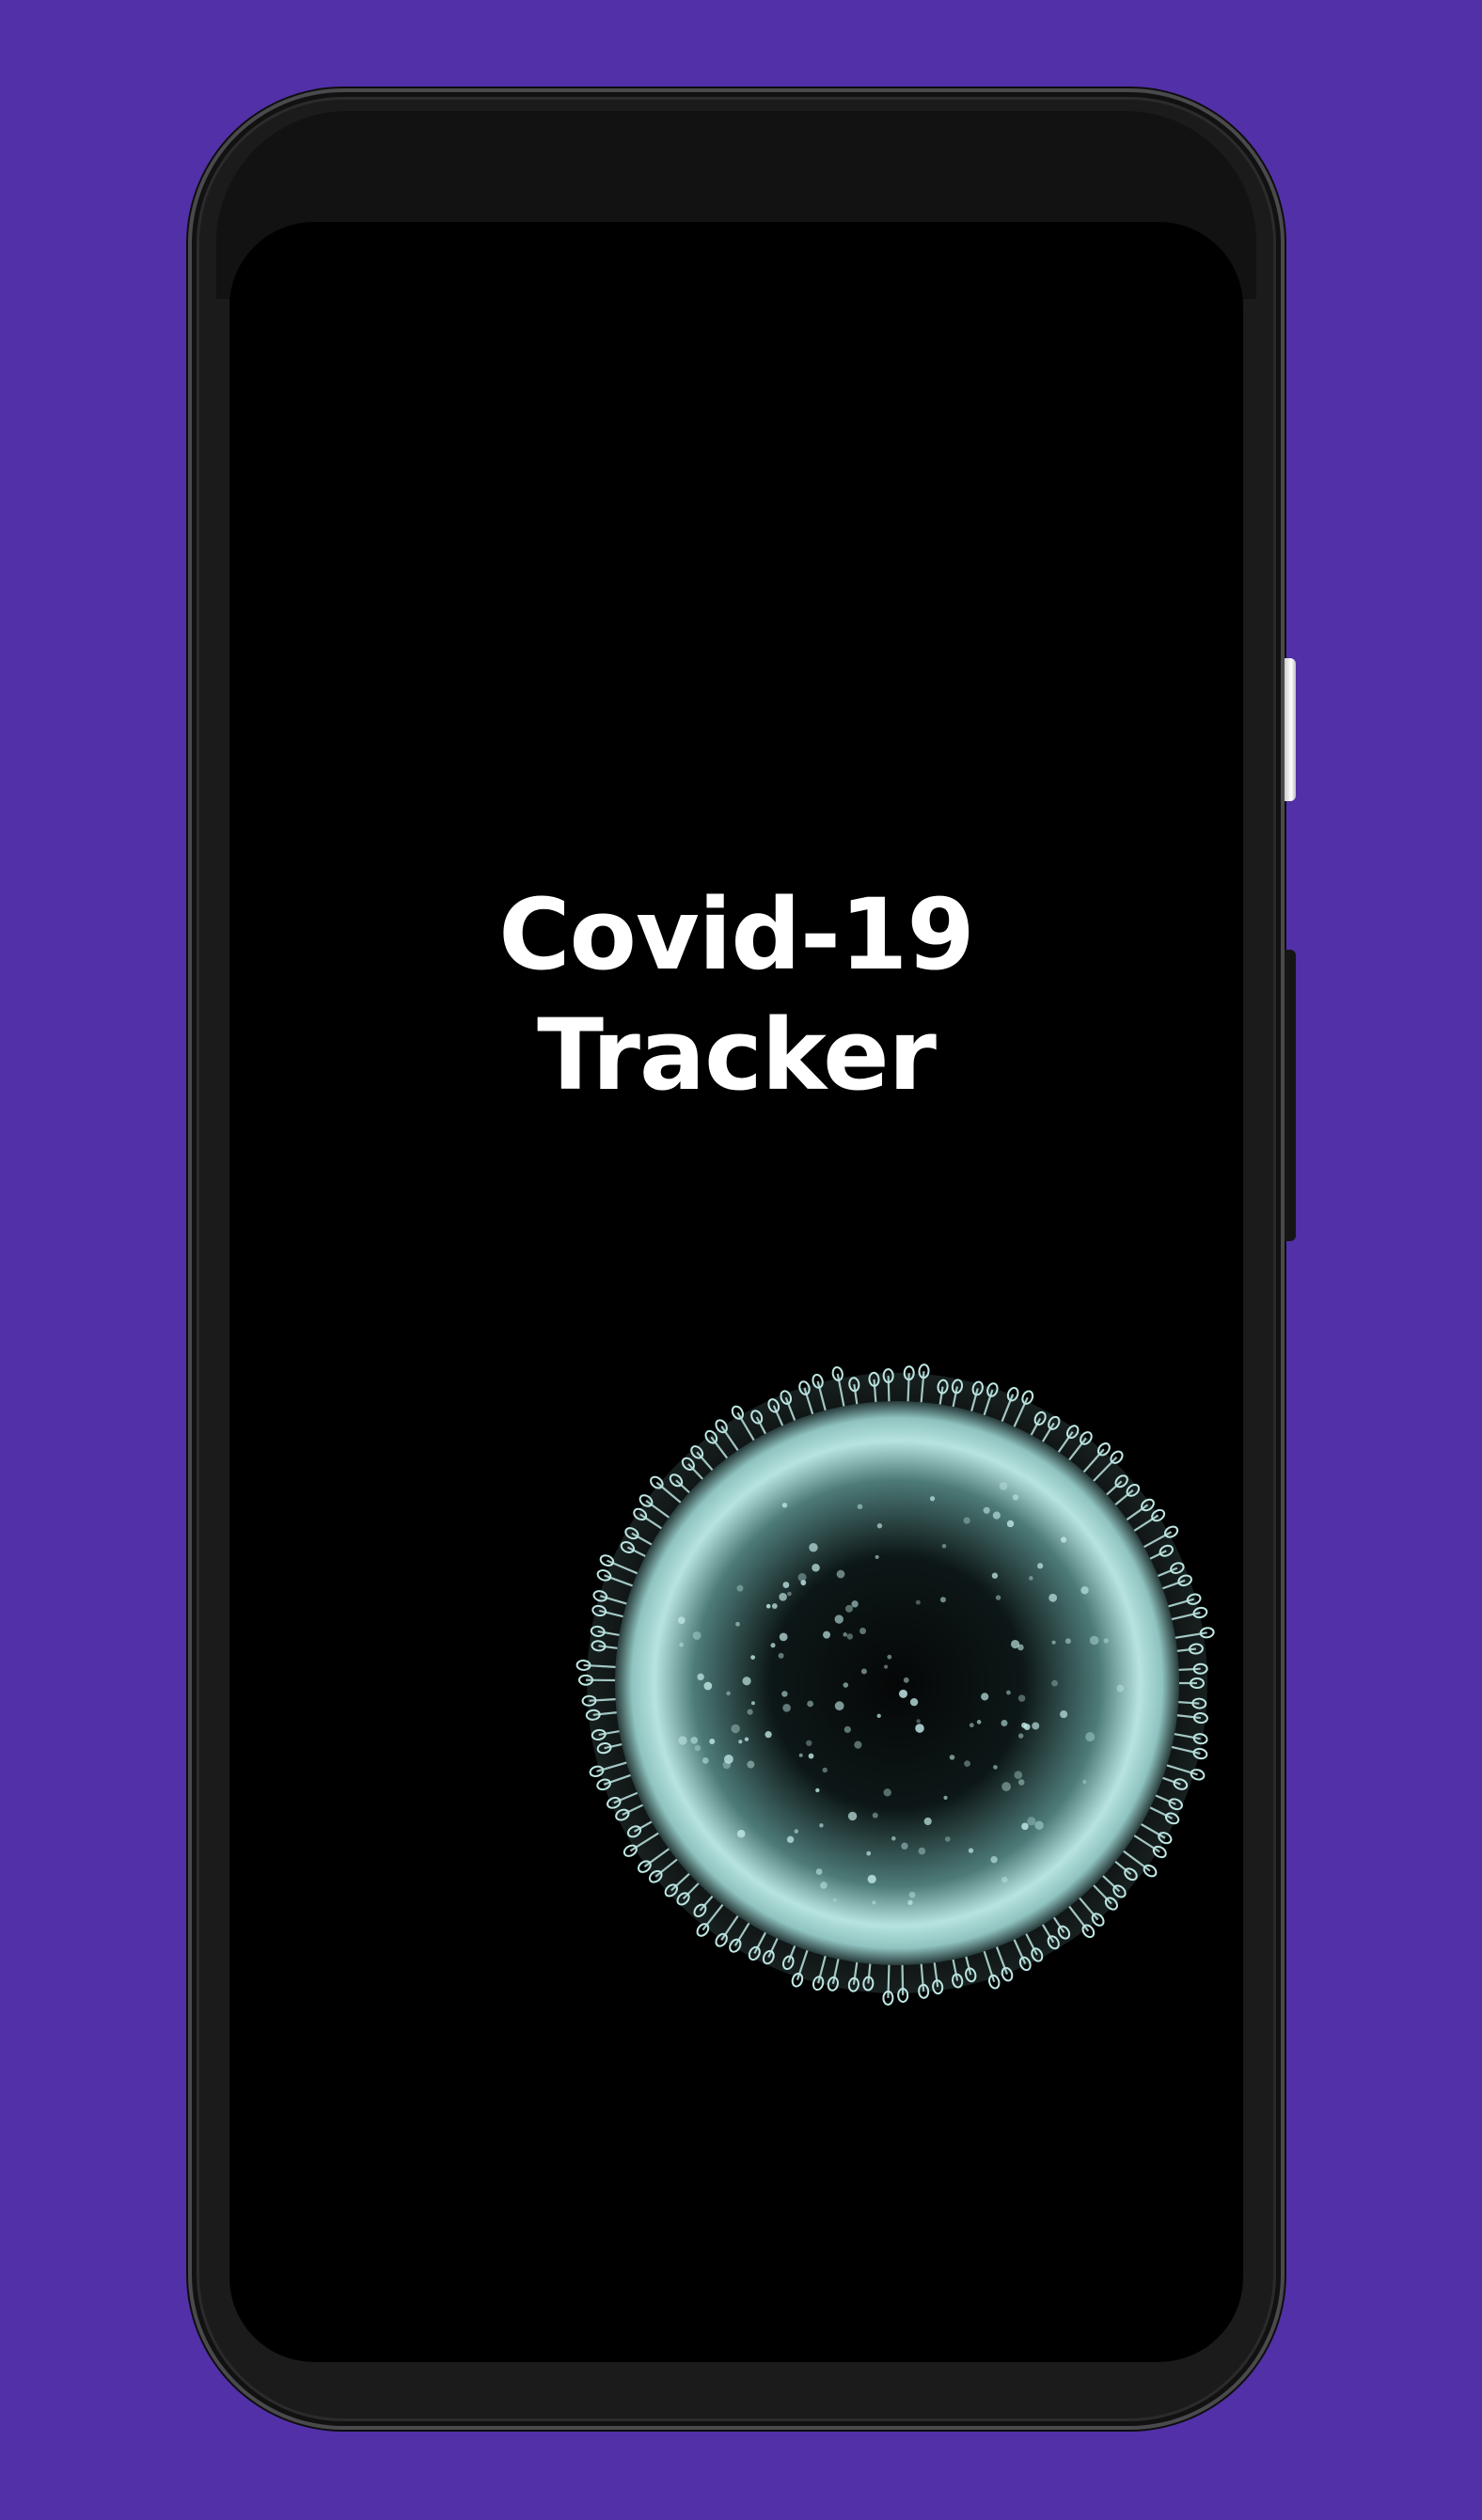 The image size is (1482, 2520). What do you see at coordinates (1290, 730) in the screenshot?
I see `power-button` at bounding box center [1290, 730].